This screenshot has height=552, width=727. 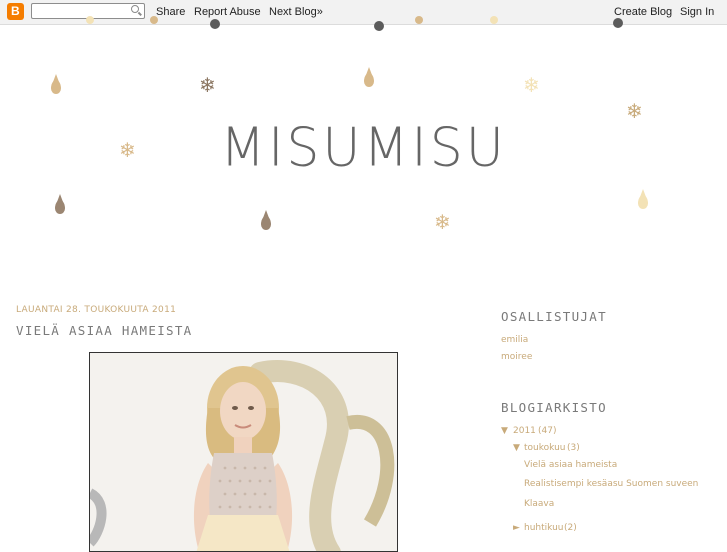 I want to click on blog-title: MISUMISU, so click(x=363, y=147).